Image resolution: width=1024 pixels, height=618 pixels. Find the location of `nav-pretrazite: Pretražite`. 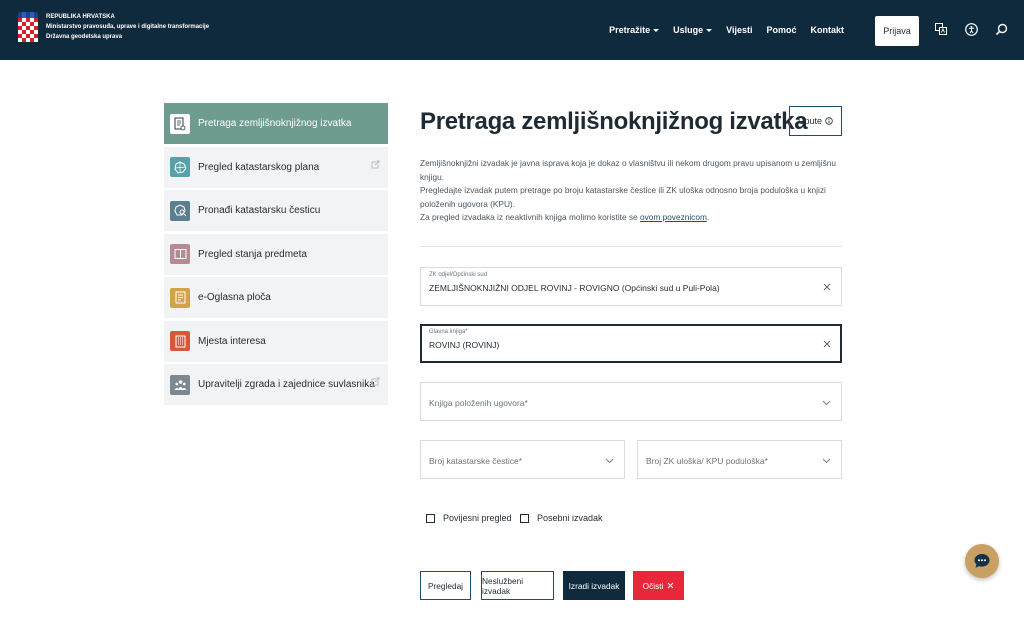

nav-pretrazite: Pretražite is located at coordinates (634, 30).